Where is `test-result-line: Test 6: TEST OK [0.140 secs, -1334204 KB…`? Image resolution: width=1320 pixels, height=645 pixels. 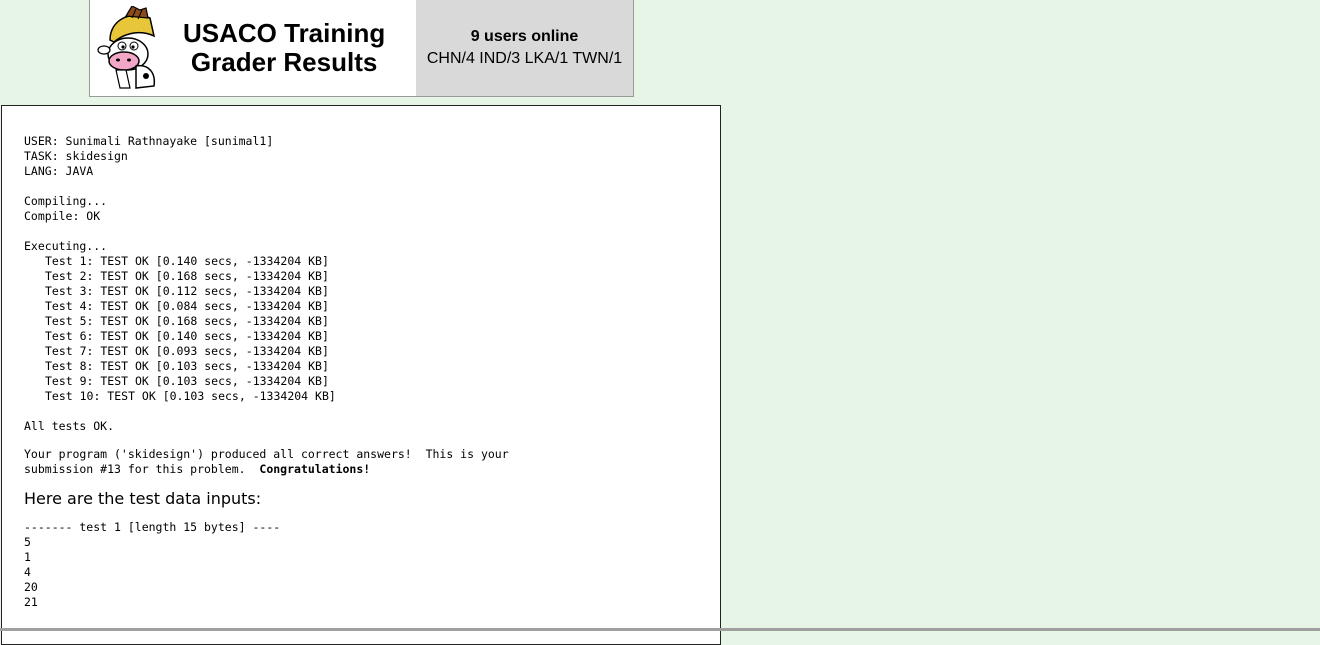 test-result-line: Test 6: TEST OK [0.140 secs, -1334204 KB… is located at coordinates (187, 336).